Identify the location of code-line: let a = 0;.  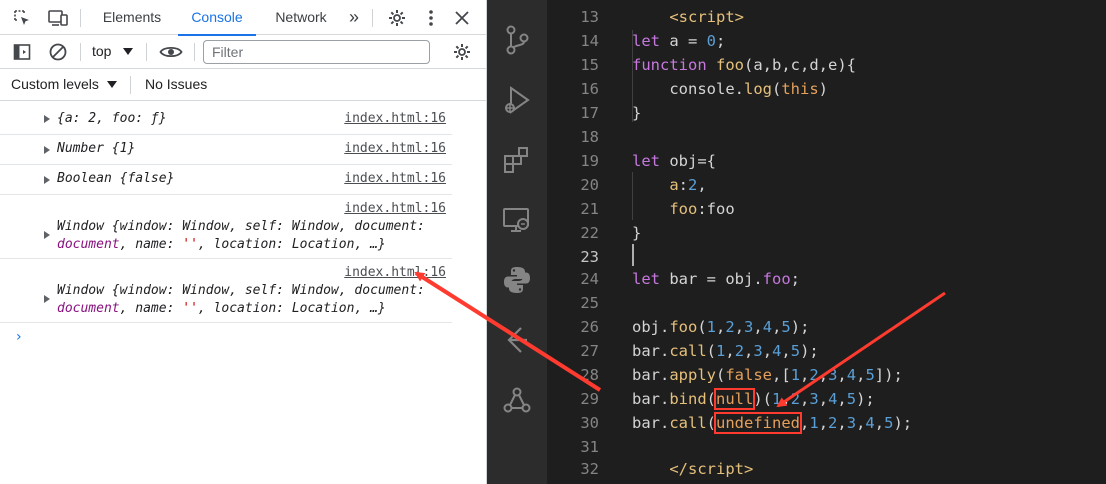
(679, 41).